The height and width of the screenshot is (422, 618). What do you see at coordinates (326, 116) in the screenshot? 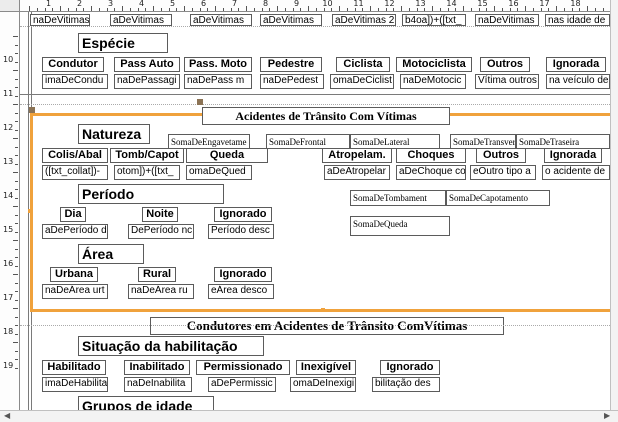
I see `subreport-title: Acidentes de Trânsito Com Vítimas` at bounding box center [326, 116].